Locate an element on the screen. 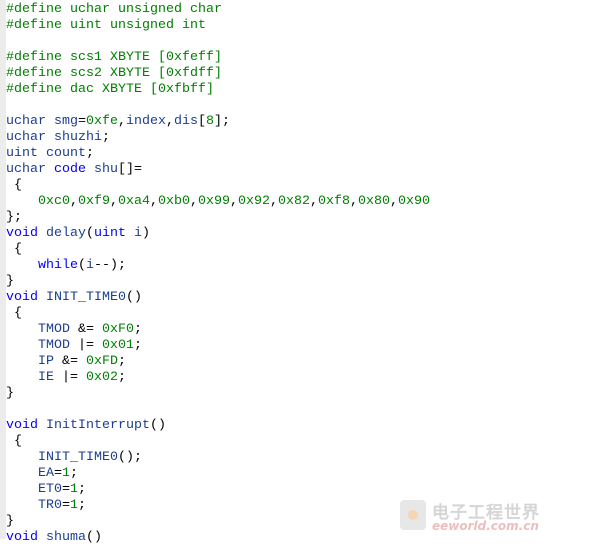 The image size is (592, 546). code-token: TR0 is located at coordinates (34, 505).